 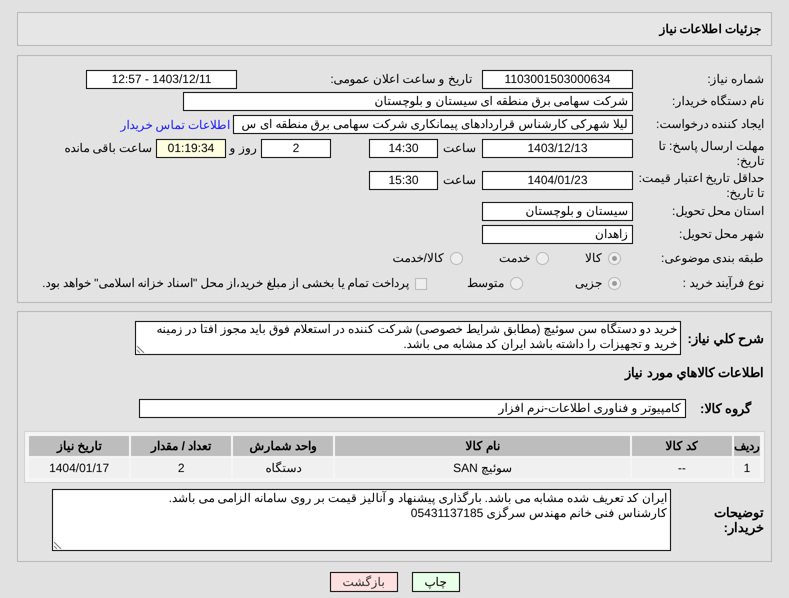 I want to click on text-area: خرید دو دستگاه سن سوئیچ (مطابق شرایط خصوصی) شرکت کننده در استعلام فوق باید مجوز افتا در زمینه خرید و تجهیزات را داشته باشد ایران کد مشابه می باشد., so click(x=408, y=338).